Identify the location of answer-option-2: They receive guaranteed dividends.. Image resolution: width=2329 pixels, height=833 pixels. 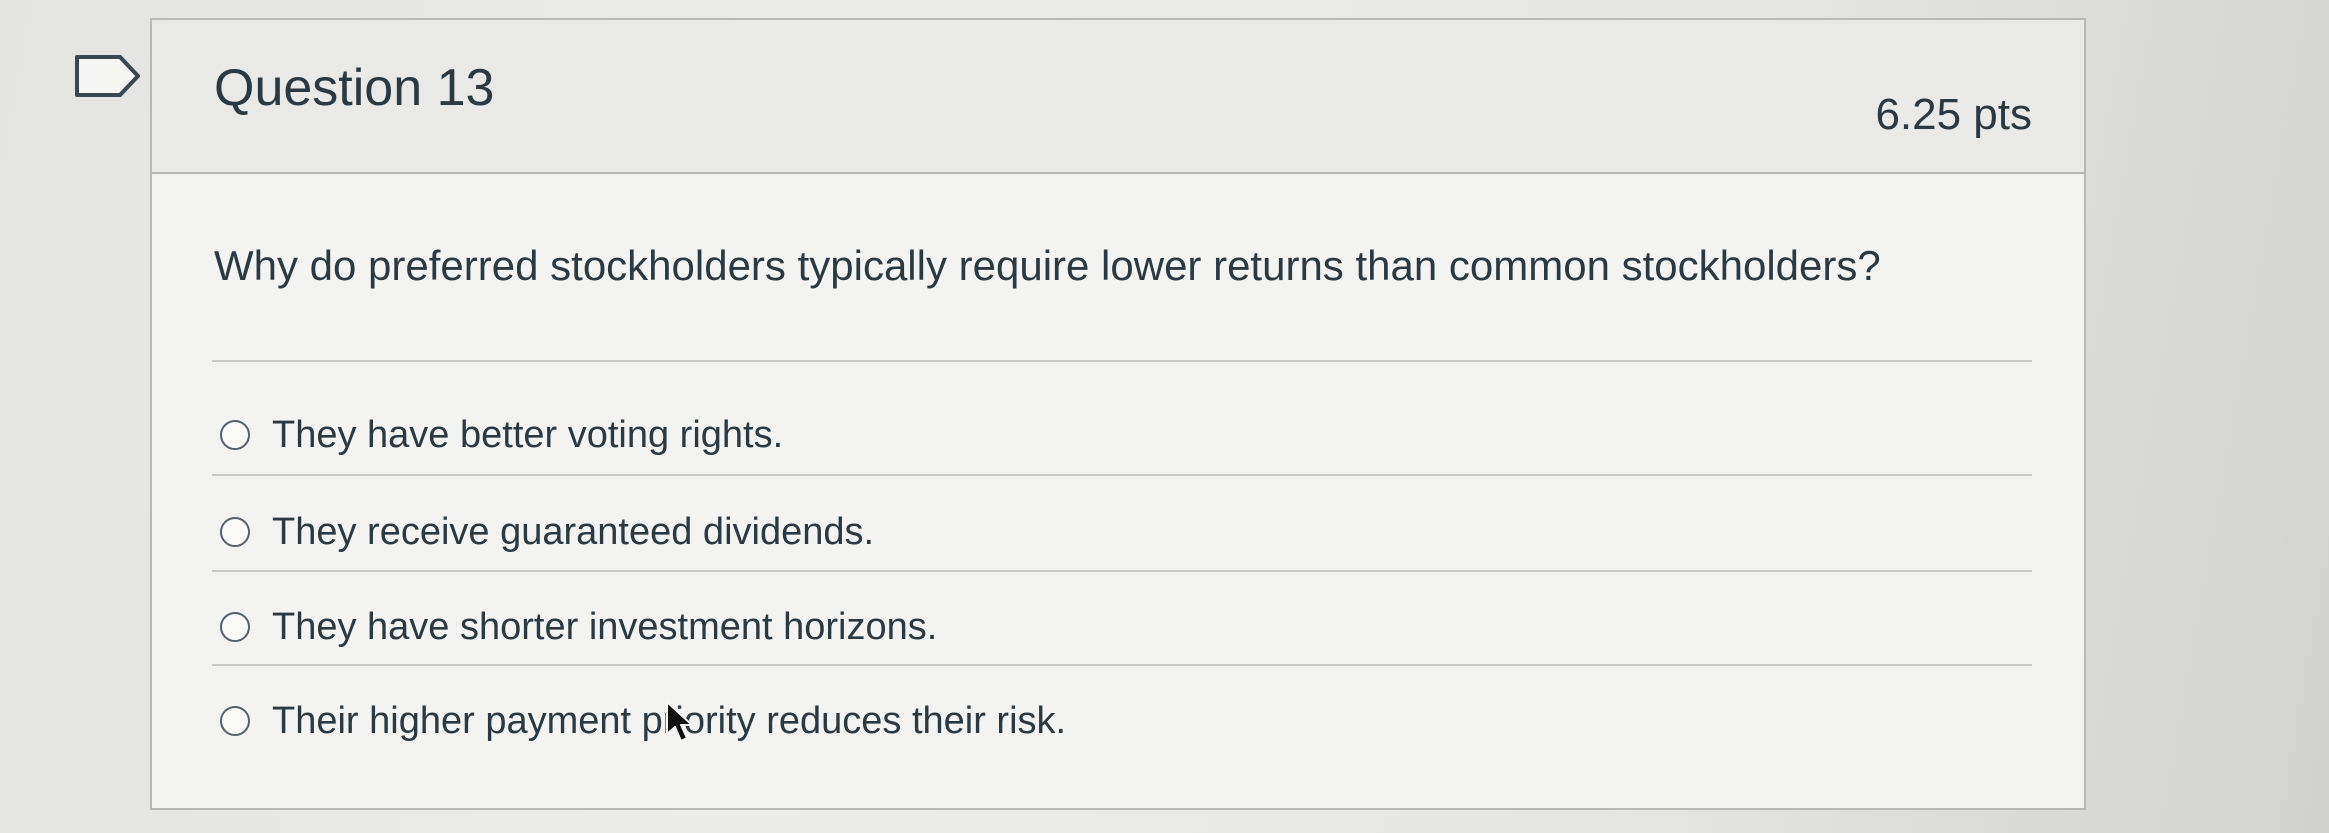
(547, 532).